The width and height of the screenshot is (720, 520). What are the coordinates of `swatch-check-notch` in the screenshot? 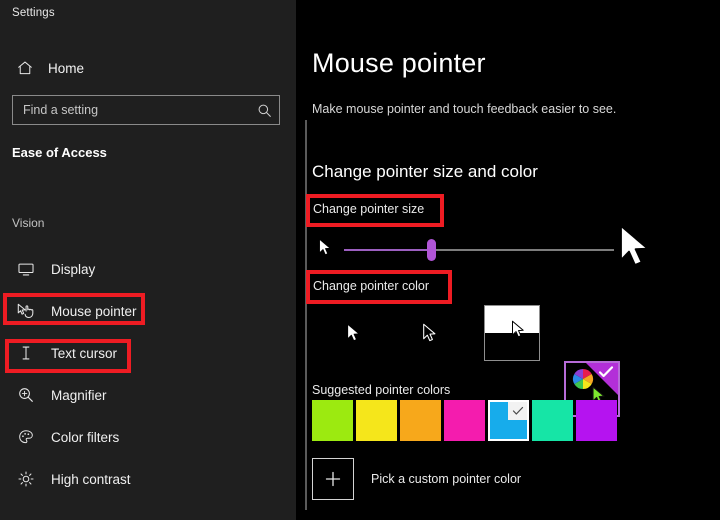 It's located at (517, 411).